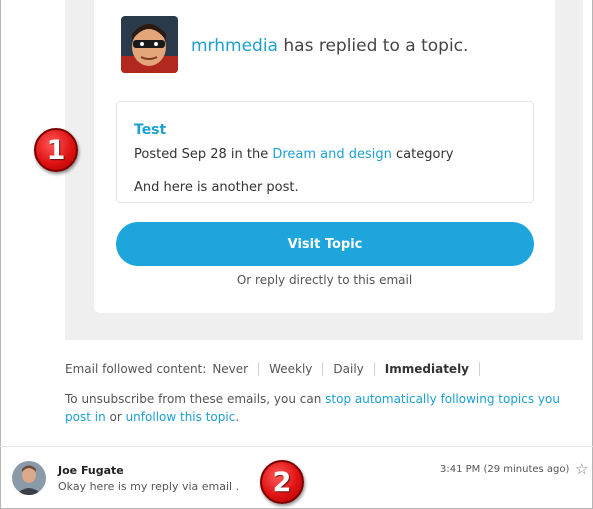 The height and width of the screenshot is (509, 593). What do you see at coordinates (581, 469) in the screenshot?
I see `star-icon: ☆` at bounding box center [581, 469].